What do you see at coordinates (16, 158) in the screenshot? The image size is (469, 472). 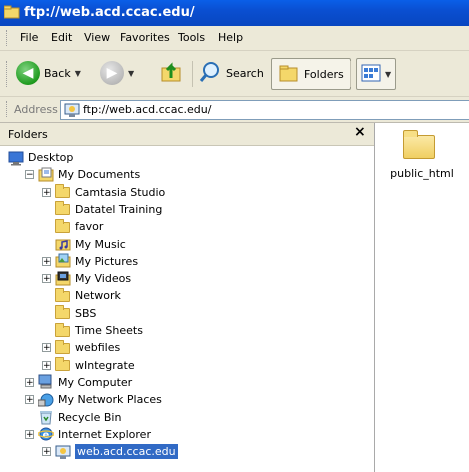 I see `desktop-icon` at bounding box center [16, 158].